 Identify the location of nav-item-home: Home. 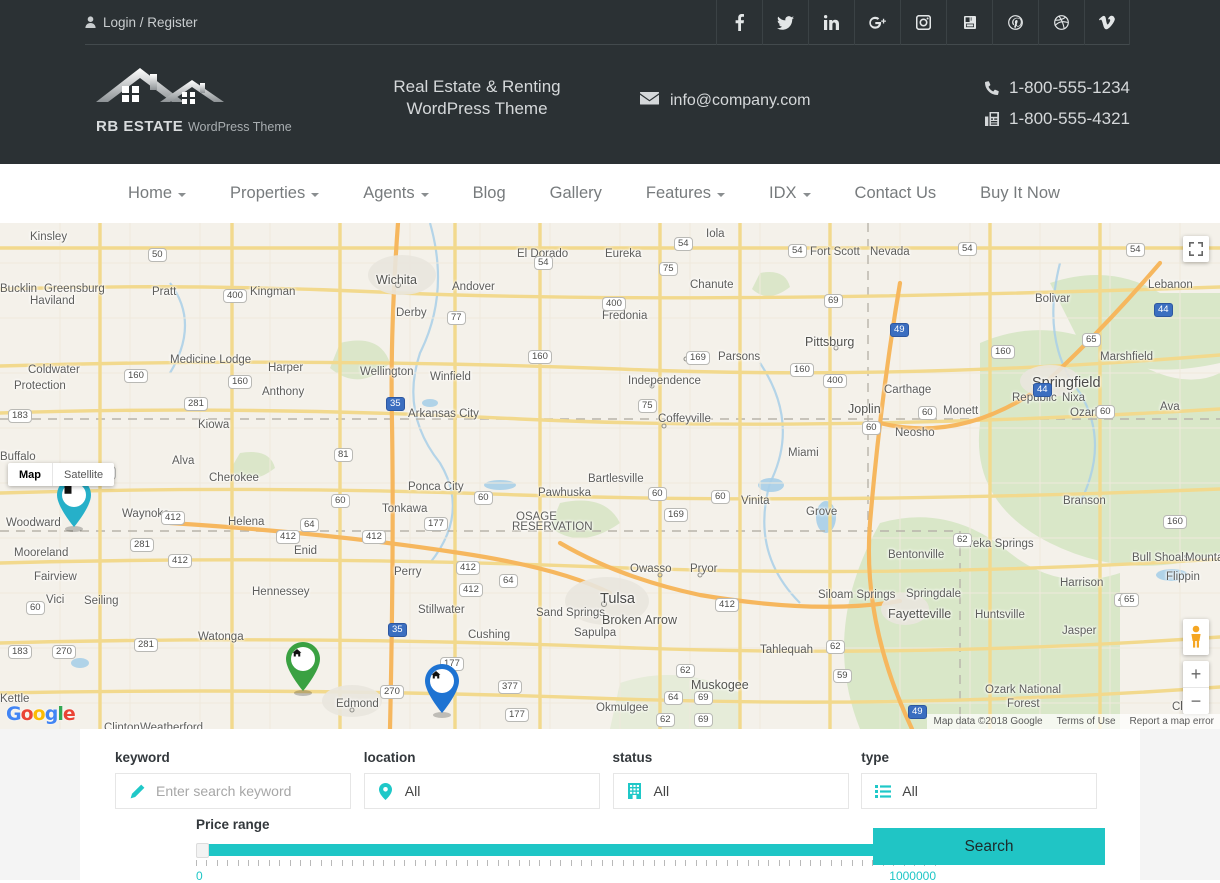
(157, 193).